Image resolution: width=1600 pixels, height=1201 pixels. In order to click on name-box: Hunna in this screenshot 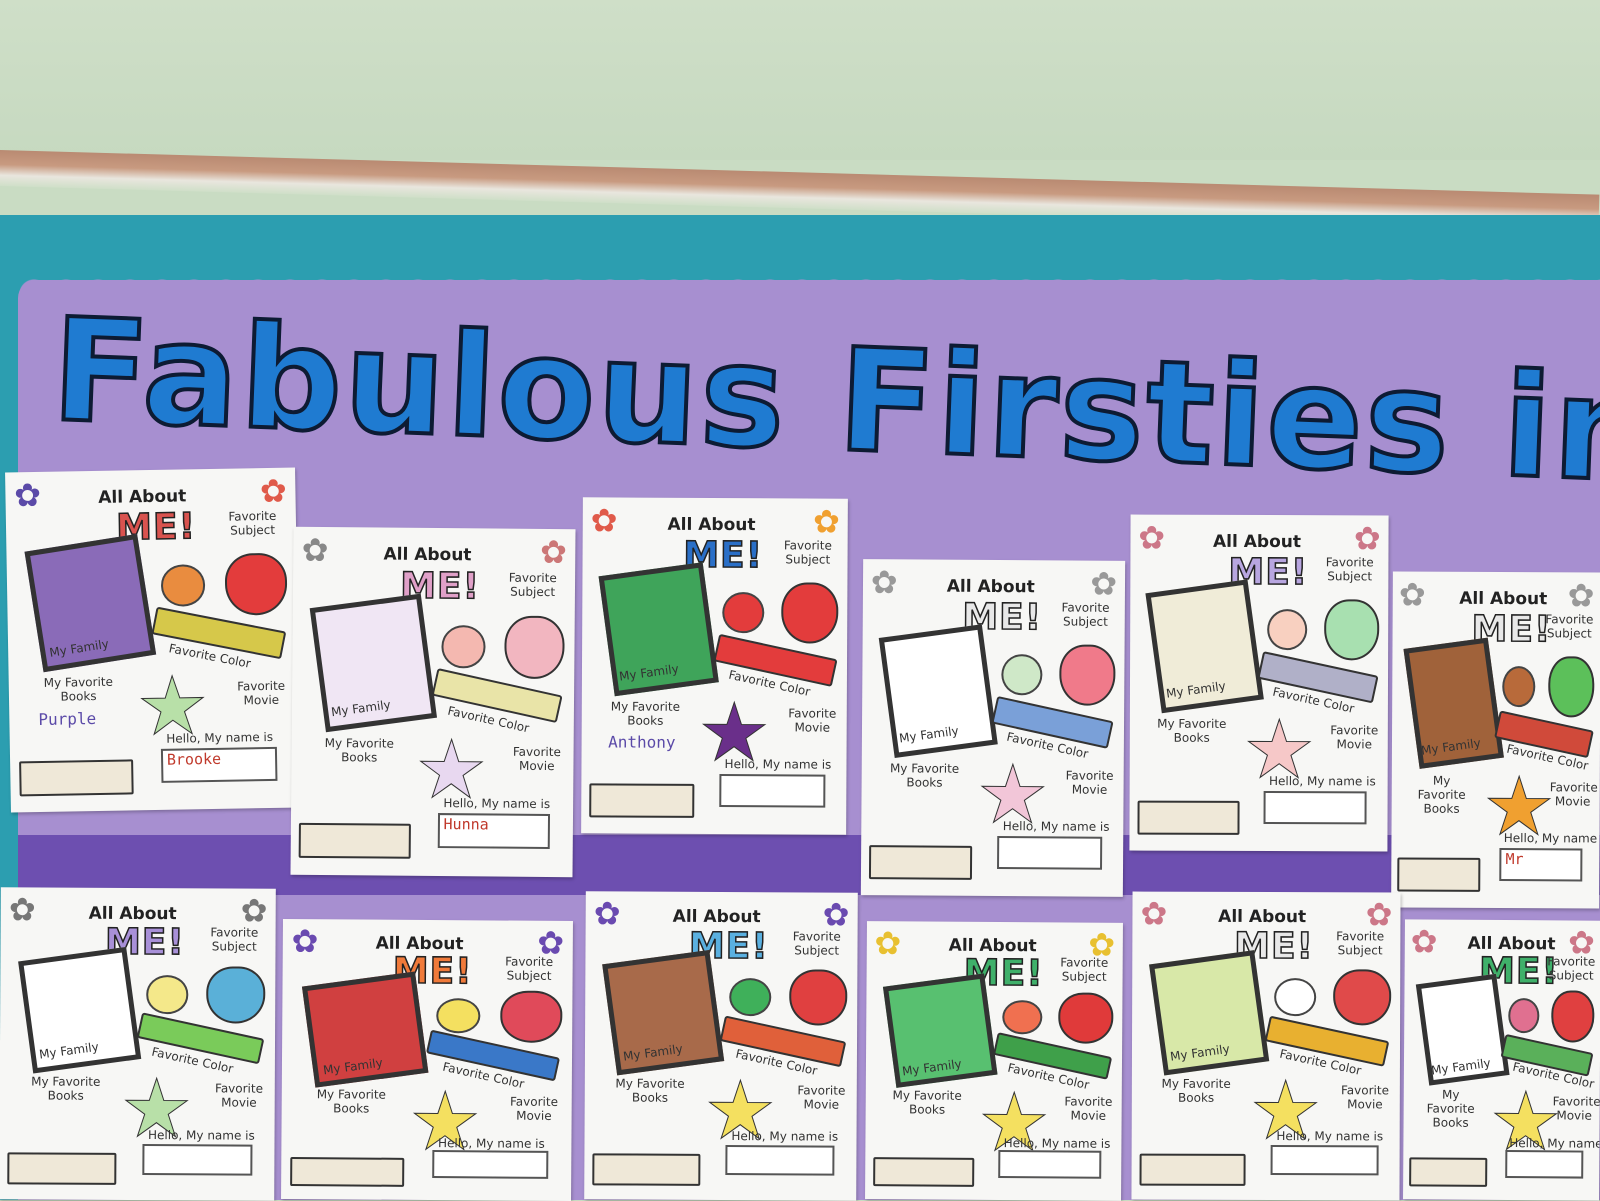, I will do `click(494, 831)`.